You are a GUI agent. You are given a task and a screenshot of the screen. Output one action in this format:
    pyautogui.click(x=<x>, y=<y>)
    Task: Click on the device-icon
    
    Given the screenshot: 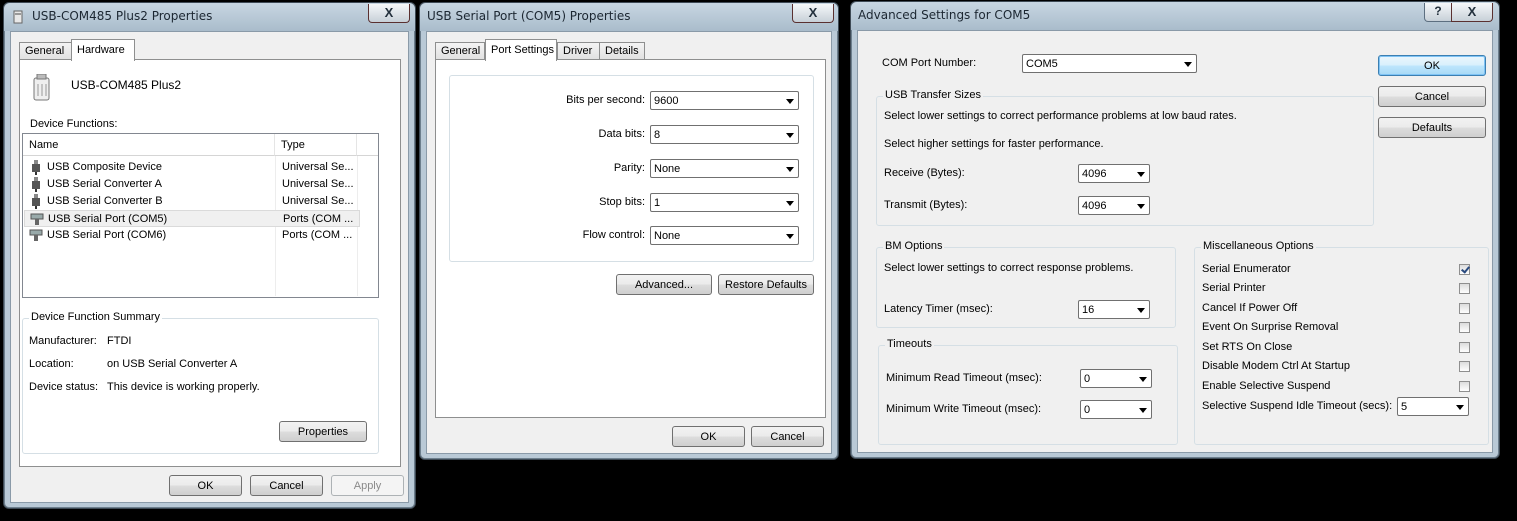 What is the action you would take?
    pyautogui.click(x=41, y=87)
    